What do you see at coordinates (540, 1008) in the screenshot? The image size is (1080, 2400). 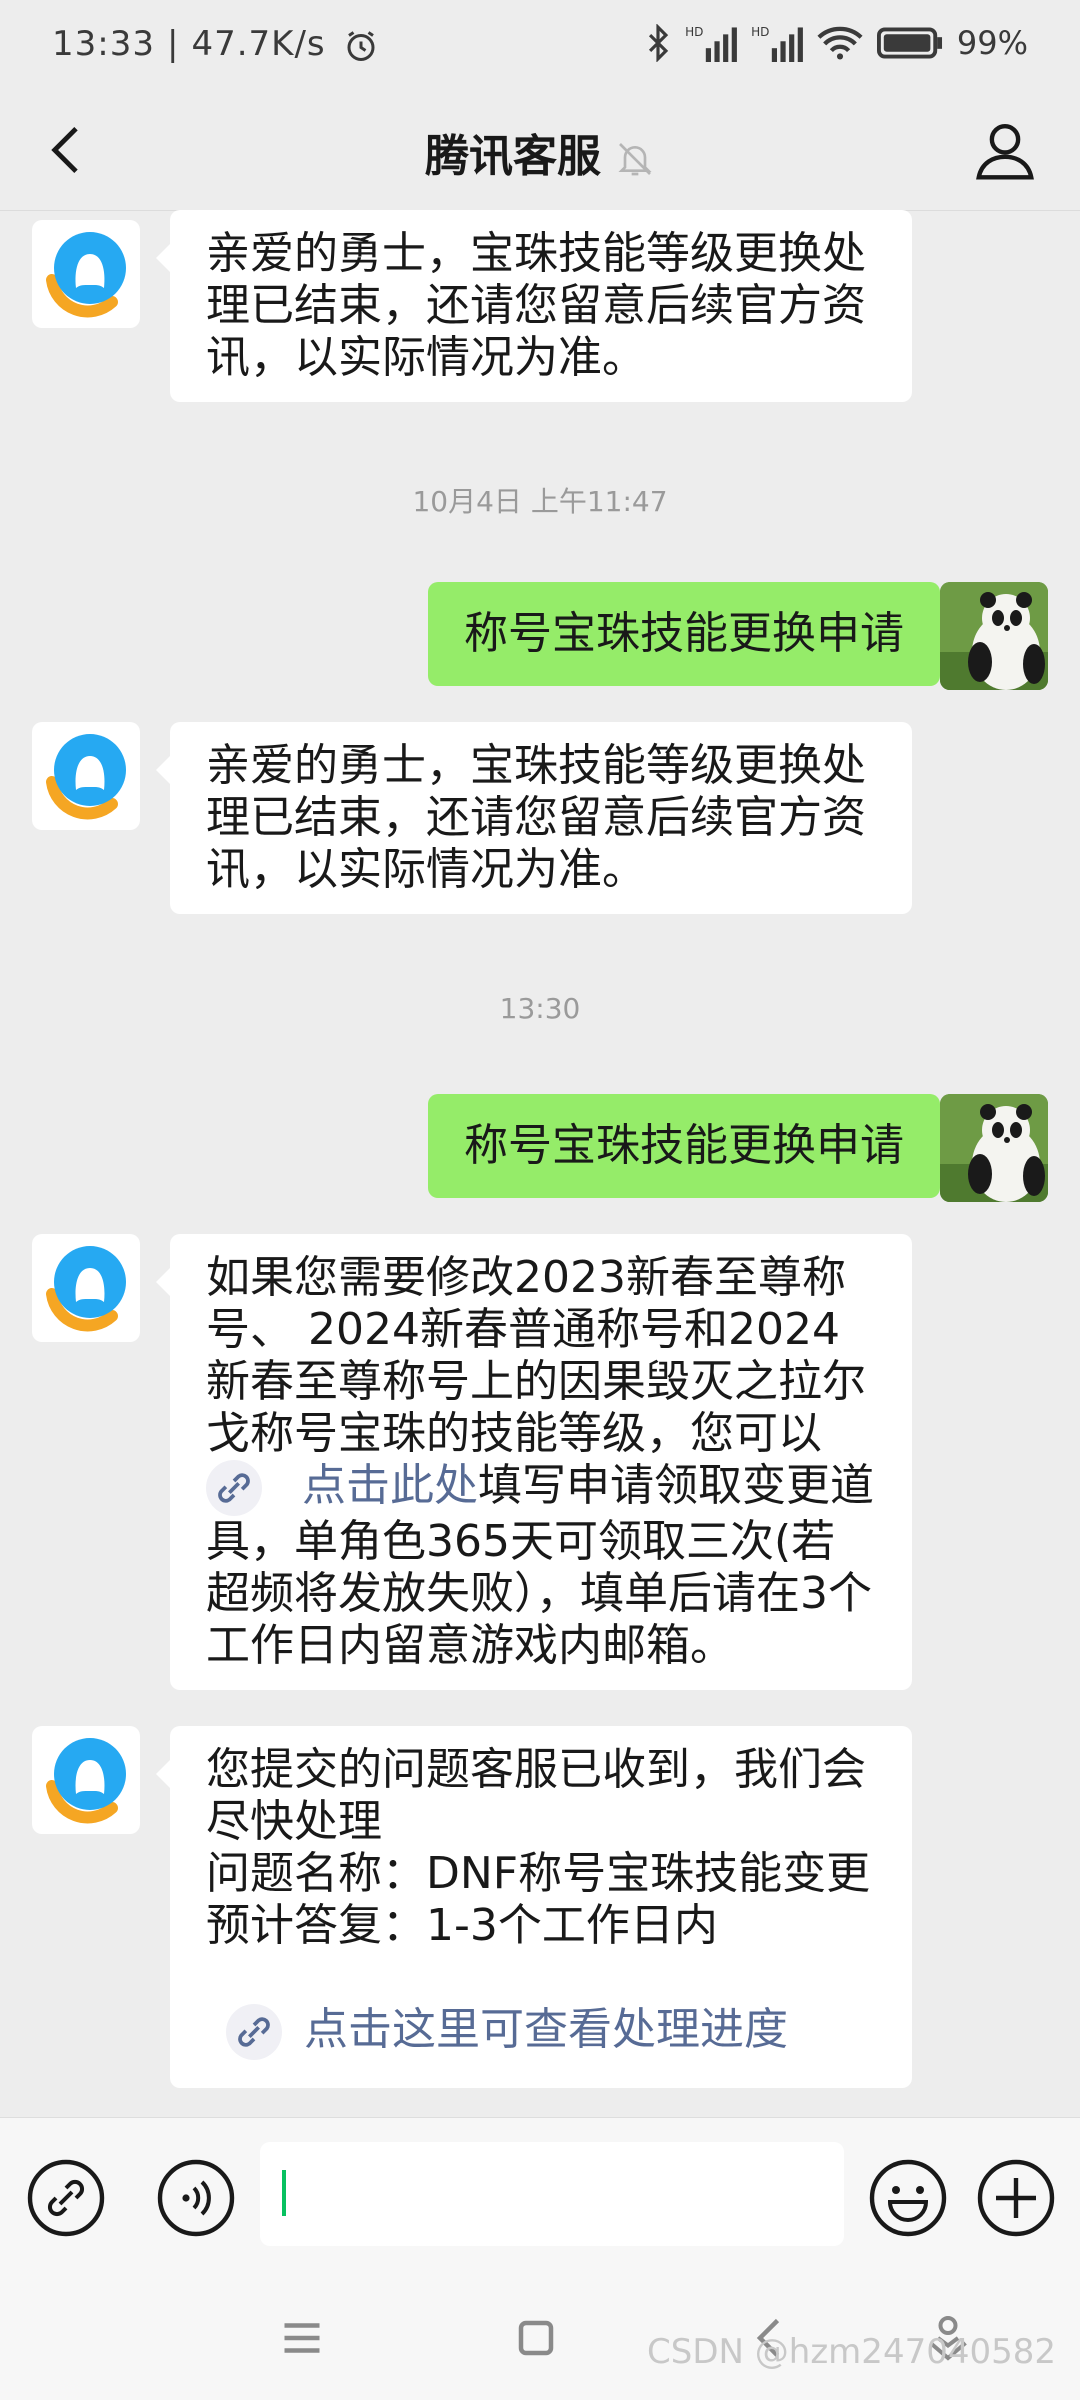 I see `chat-timestamp: 13:30` at bounding box center [540, 1008].